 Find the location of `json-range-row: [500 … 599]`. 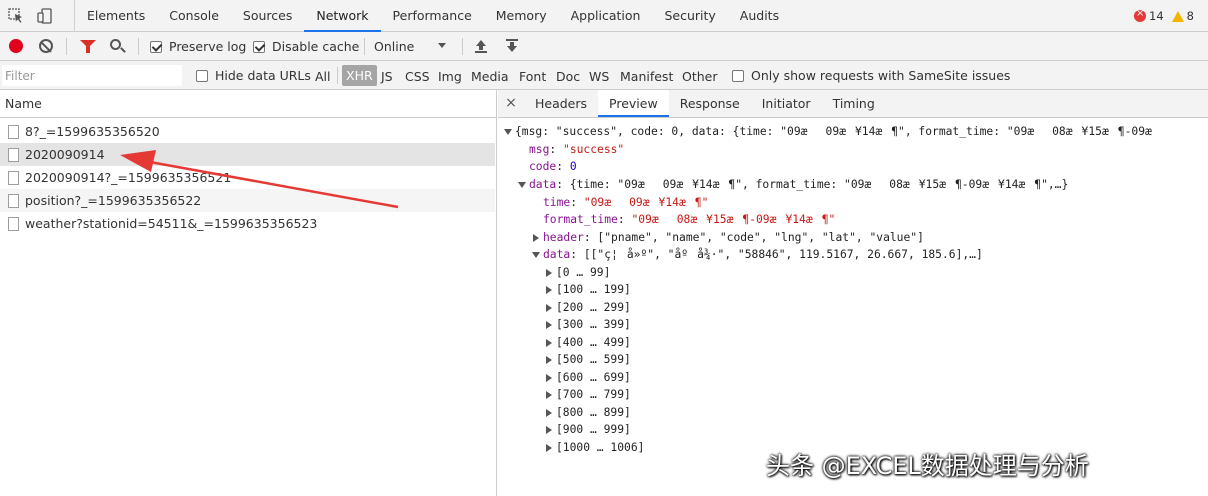

json-range-row: [500 … 599] is located at coordinates (588, 360).